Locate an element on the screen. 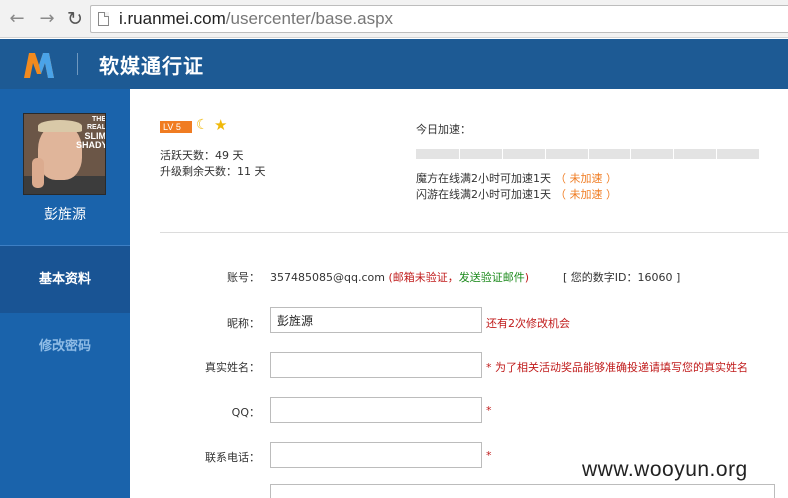 The width and height of the screenshot is (788, 498). section-divider is located at coordinates (474, 232).